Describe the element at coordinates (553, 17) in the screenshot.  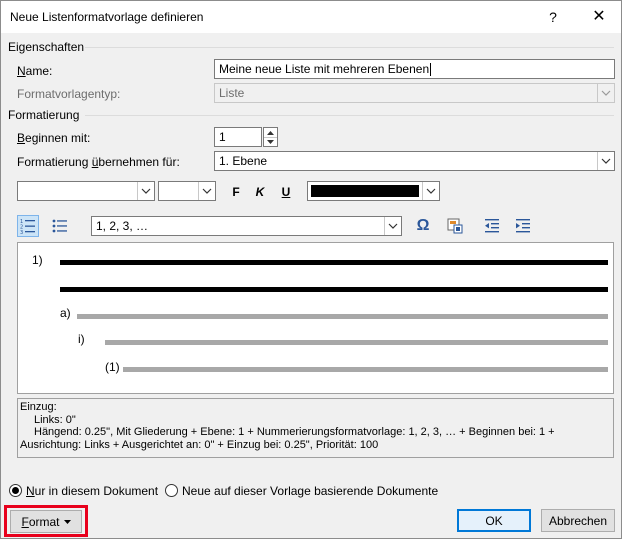
I see `help-button: ?` at that location.